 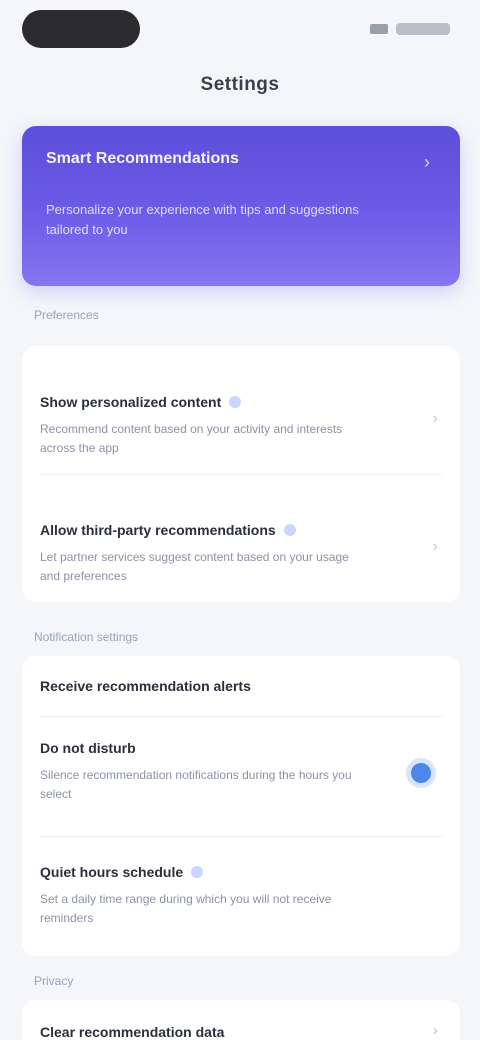 I want to click on row-title: Quiet hours schedule, so click(x=112, y=872).